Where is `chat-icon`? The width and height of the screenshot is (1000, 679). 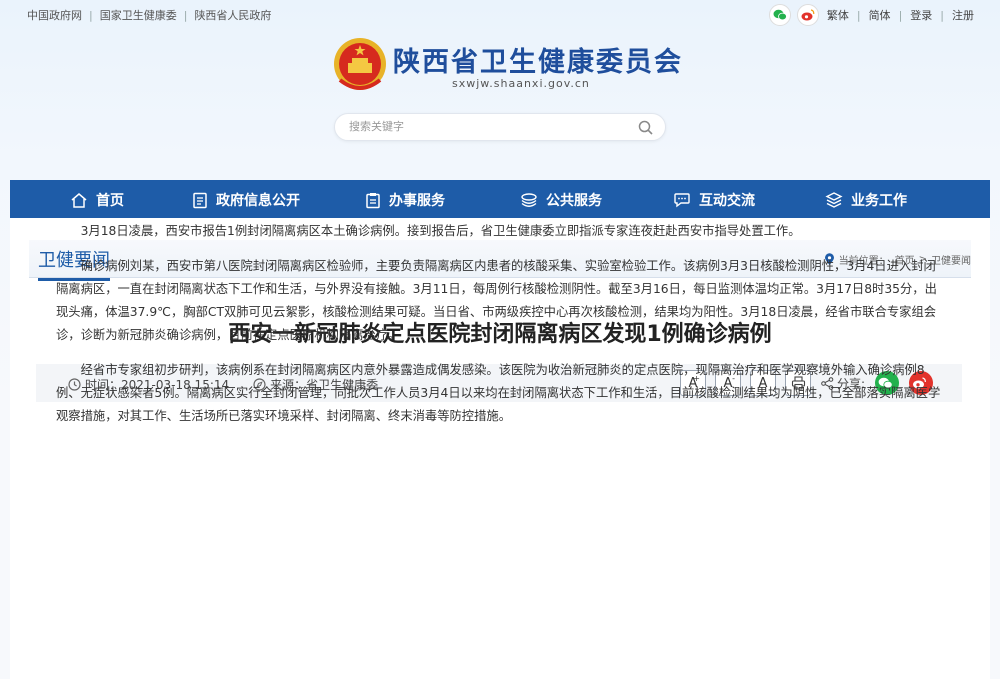
chat-icon is located at coordinates (682, 200).